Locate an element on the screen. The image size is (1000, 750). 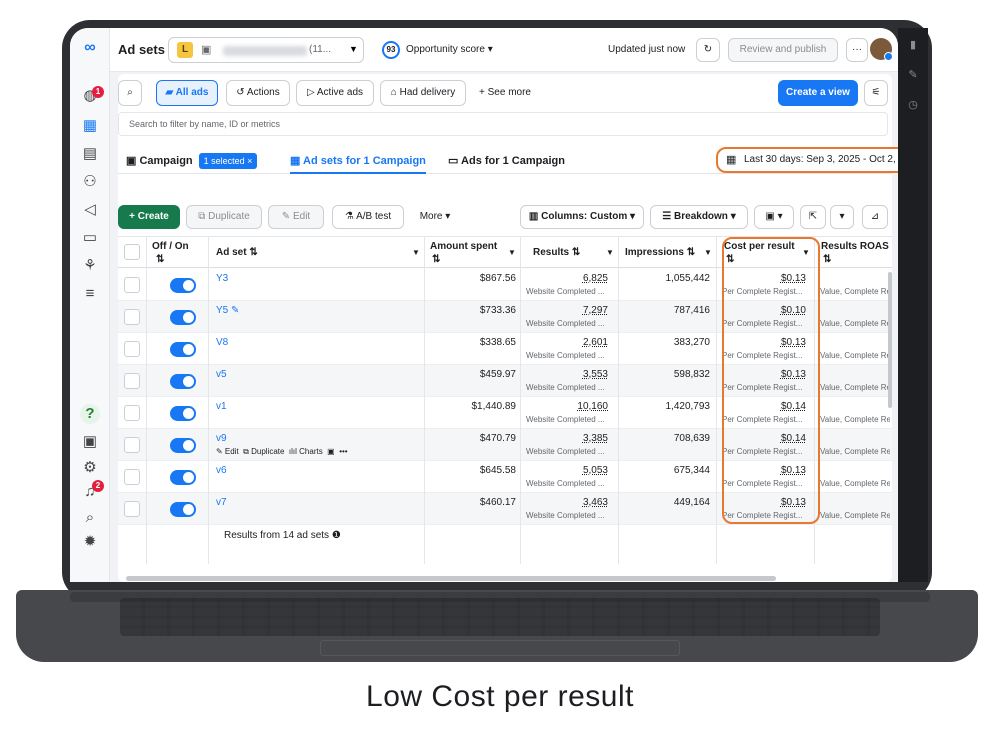
columns-button: ▥ Columns: Custom ▾ is located at coordinates (582, 217).